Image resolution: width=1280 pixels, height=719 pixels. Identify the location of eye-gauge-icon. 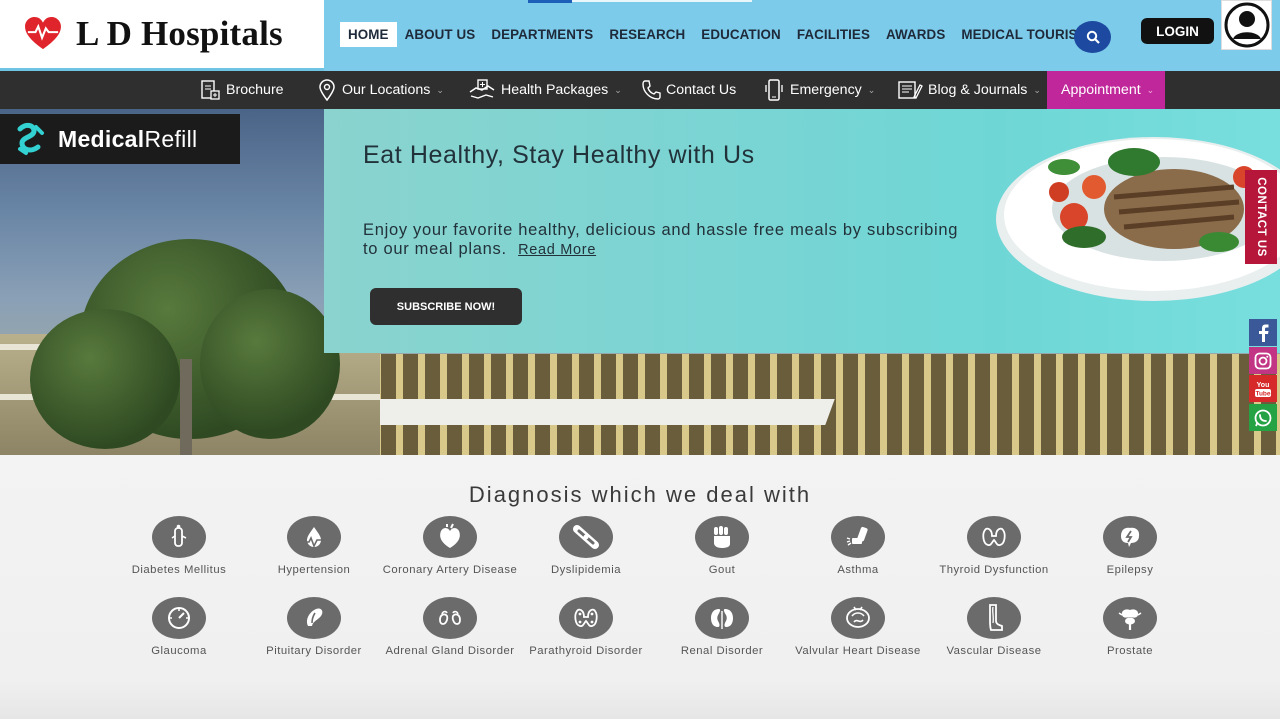
(179, 618).